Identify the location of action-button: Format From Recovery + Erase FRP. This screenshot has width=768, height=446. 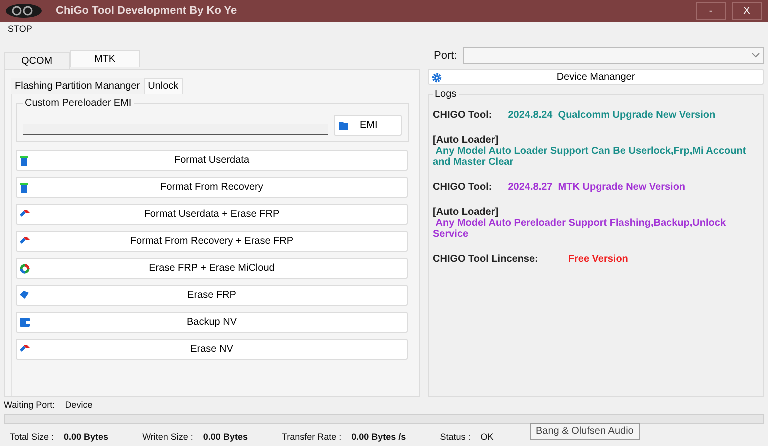
(212, 241).